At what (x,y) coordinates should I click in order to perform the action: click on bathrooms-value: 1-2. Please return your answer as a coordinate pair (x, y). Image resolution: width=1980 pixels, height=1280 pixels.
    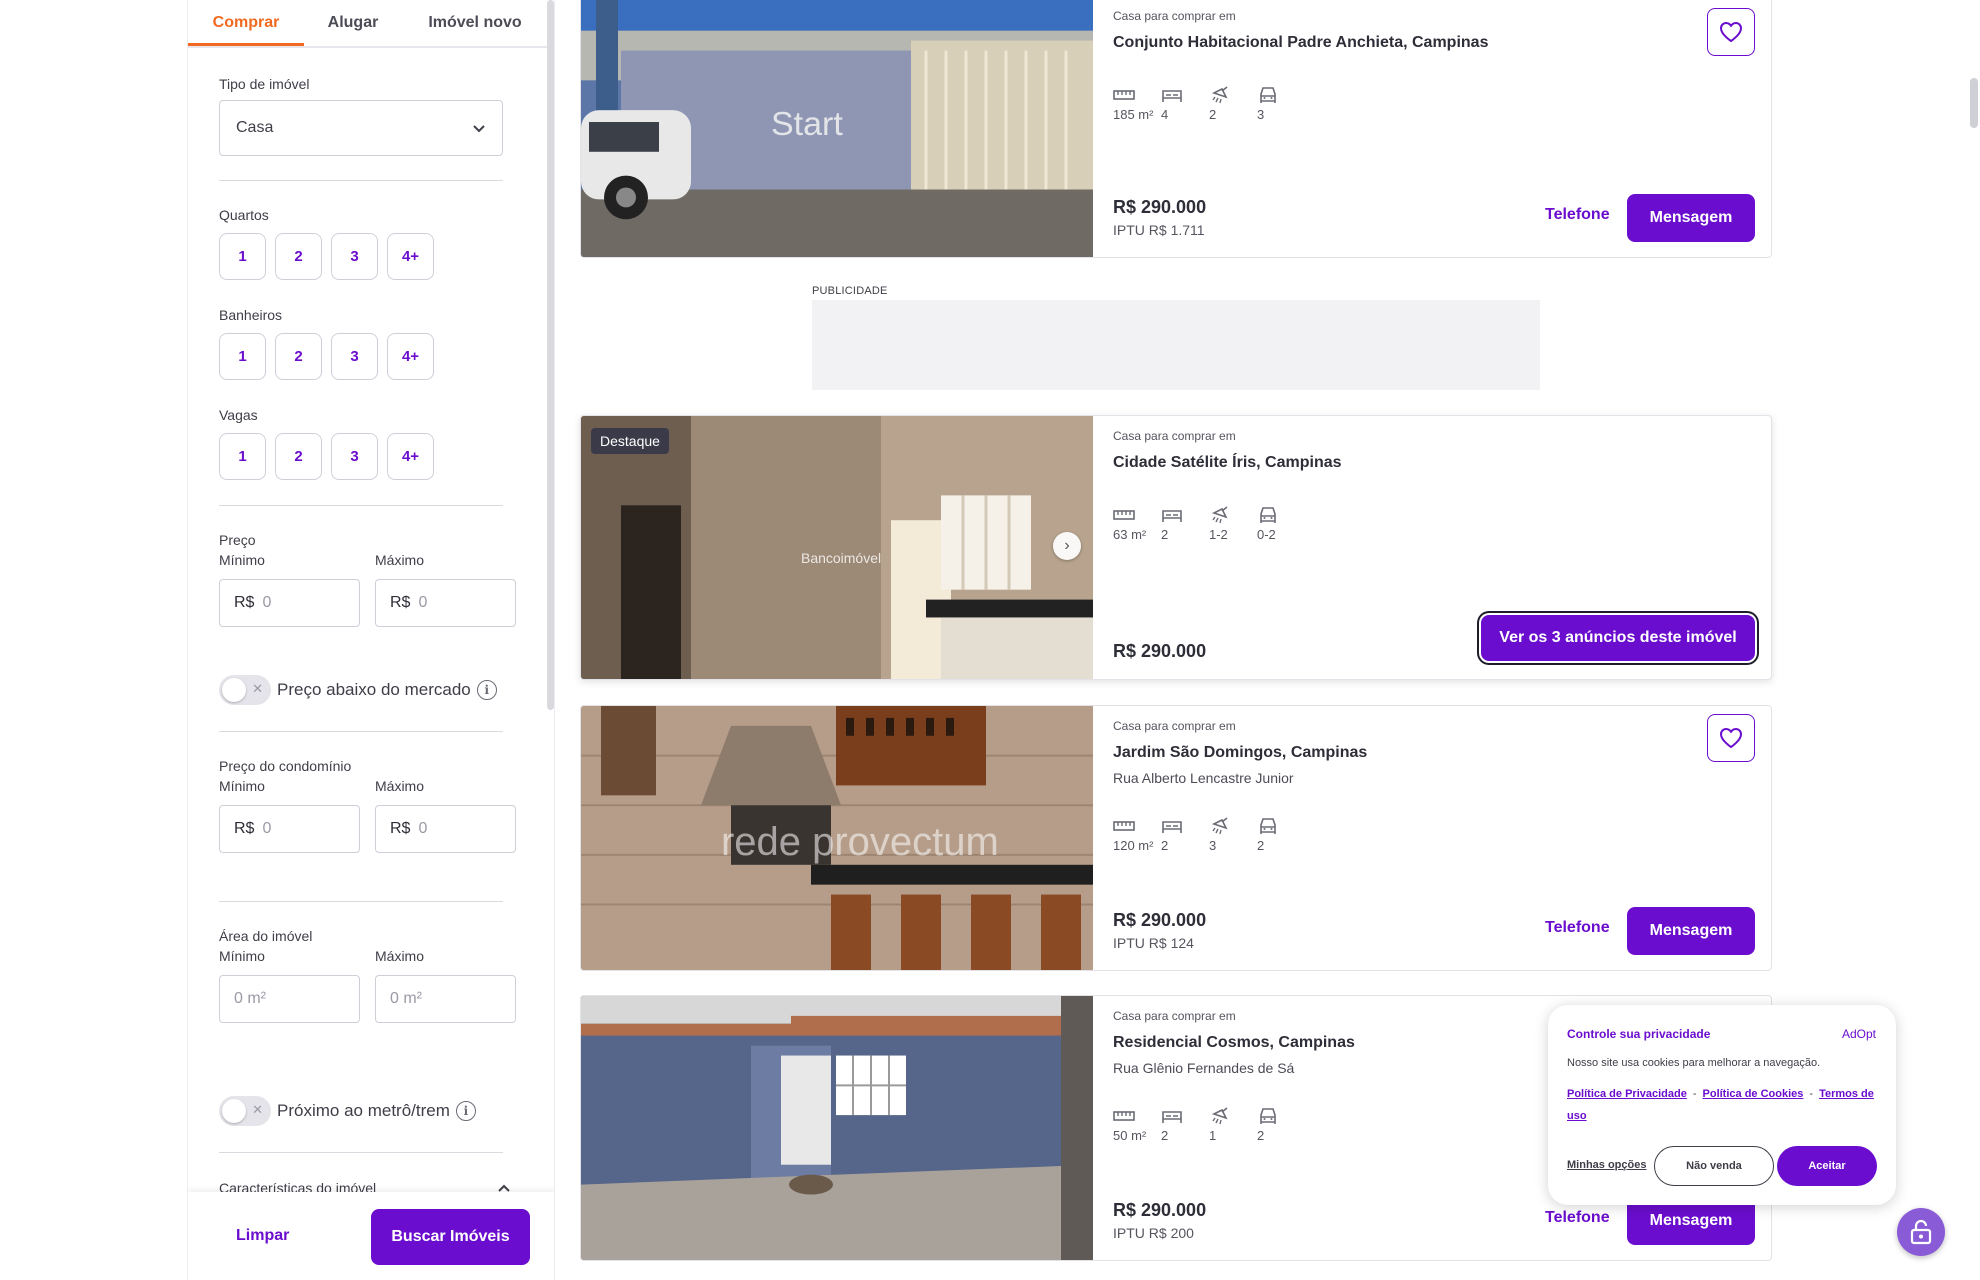
    Looking at the image, I should click on (1218, 534).